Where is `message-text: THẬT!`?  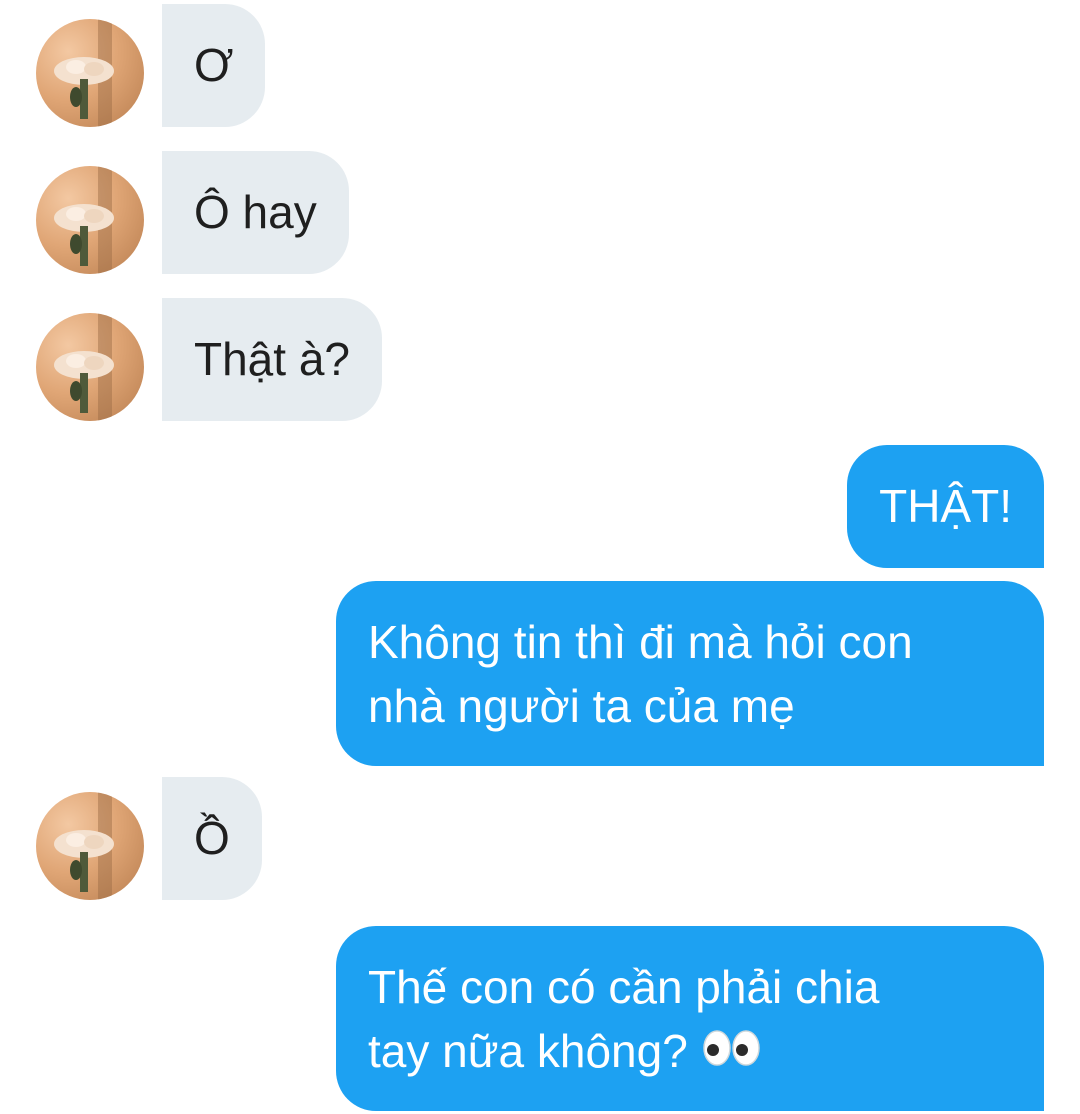
message-text: THẬT! is located at coordinates (945, 506).